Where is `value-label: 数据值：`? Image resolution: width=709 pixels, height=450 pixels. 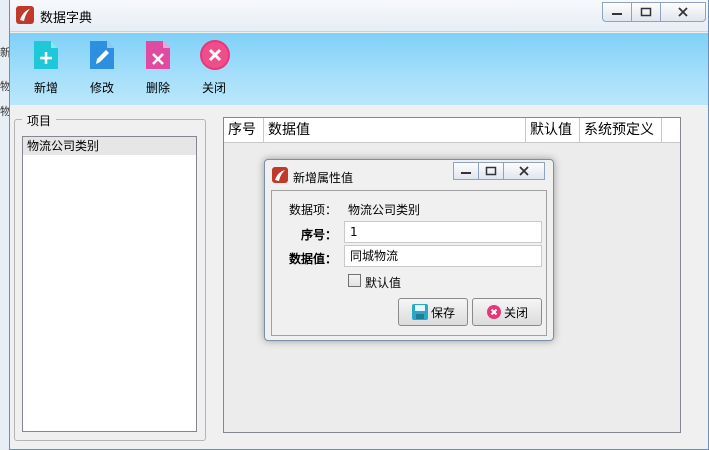 value-label: 数据值： is located at coordinates (313, 259).